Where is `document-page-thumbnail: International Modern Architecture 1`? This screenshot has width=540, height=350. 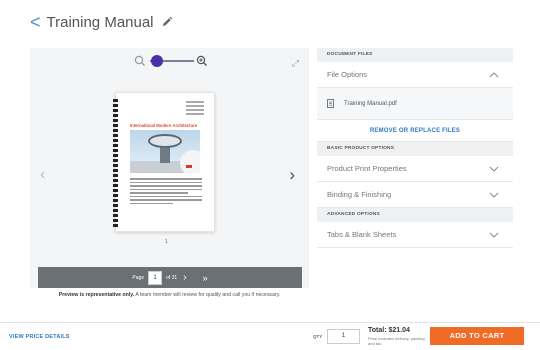 document-page-thumbnail: International Modern Architecture 1 is located at coordinates (164, 168).